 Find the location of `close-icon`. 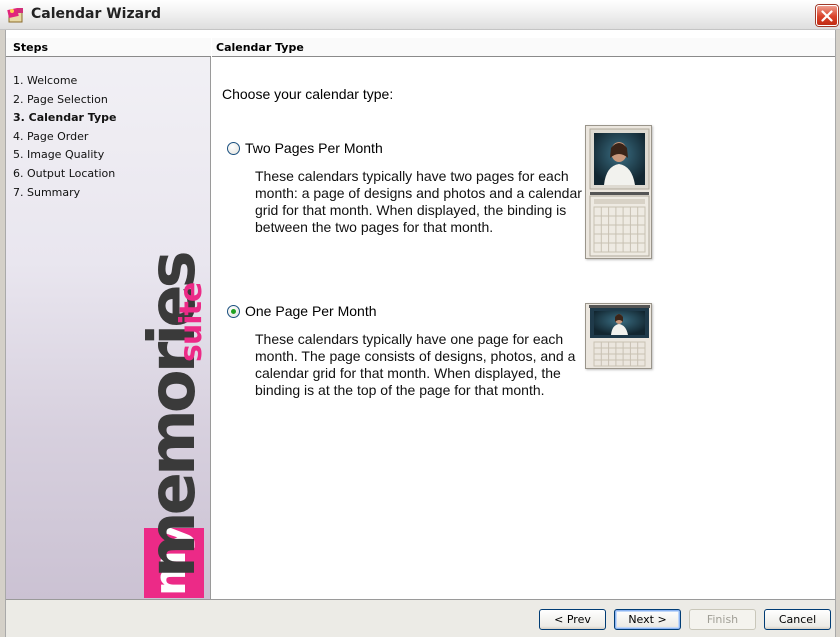

close-icon is located at coordinates (827, 16).